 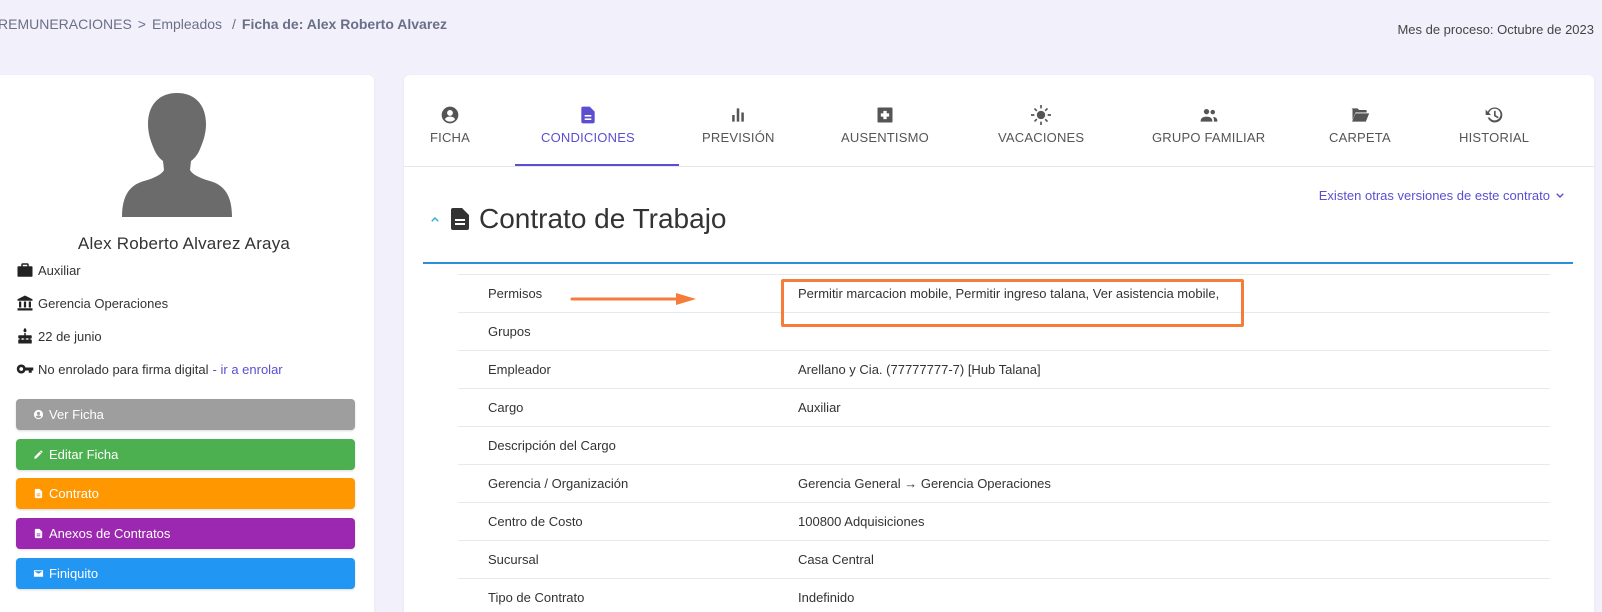 I want to click on key-icon, so click(x=25, y=369).